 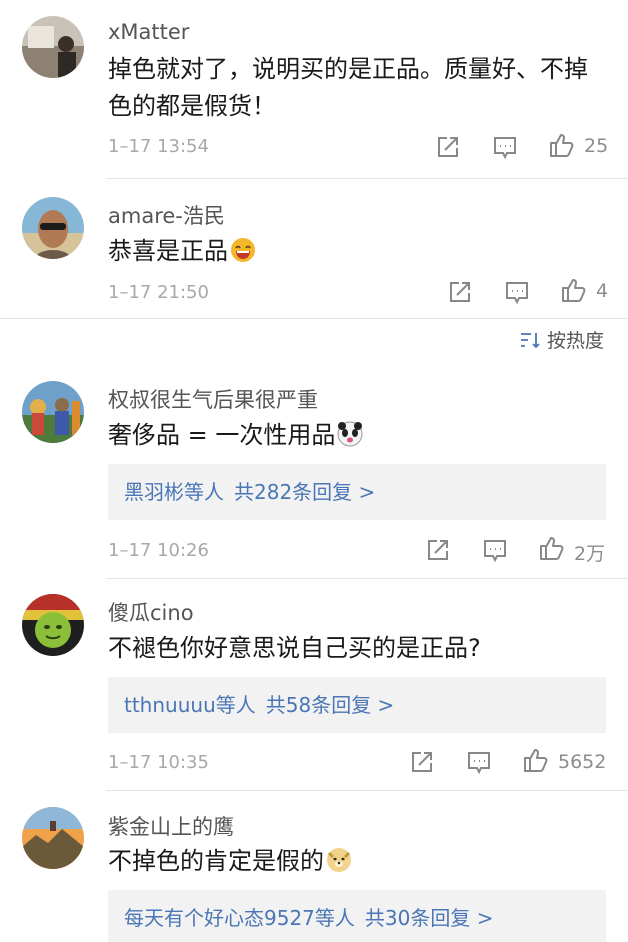 I want to click on like-count: 4, so click(x=602, y=291).